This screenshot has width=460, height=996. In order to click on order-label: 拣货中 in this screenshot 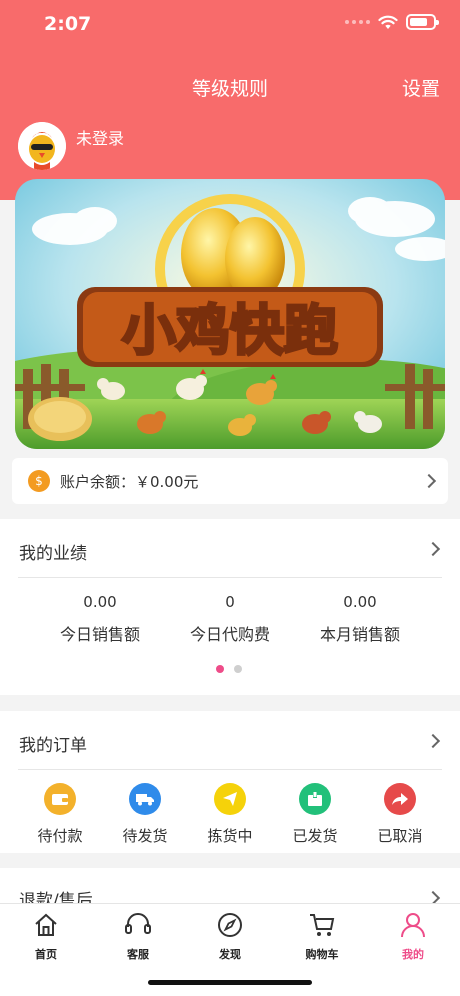, I will do `click(230, 836)`.